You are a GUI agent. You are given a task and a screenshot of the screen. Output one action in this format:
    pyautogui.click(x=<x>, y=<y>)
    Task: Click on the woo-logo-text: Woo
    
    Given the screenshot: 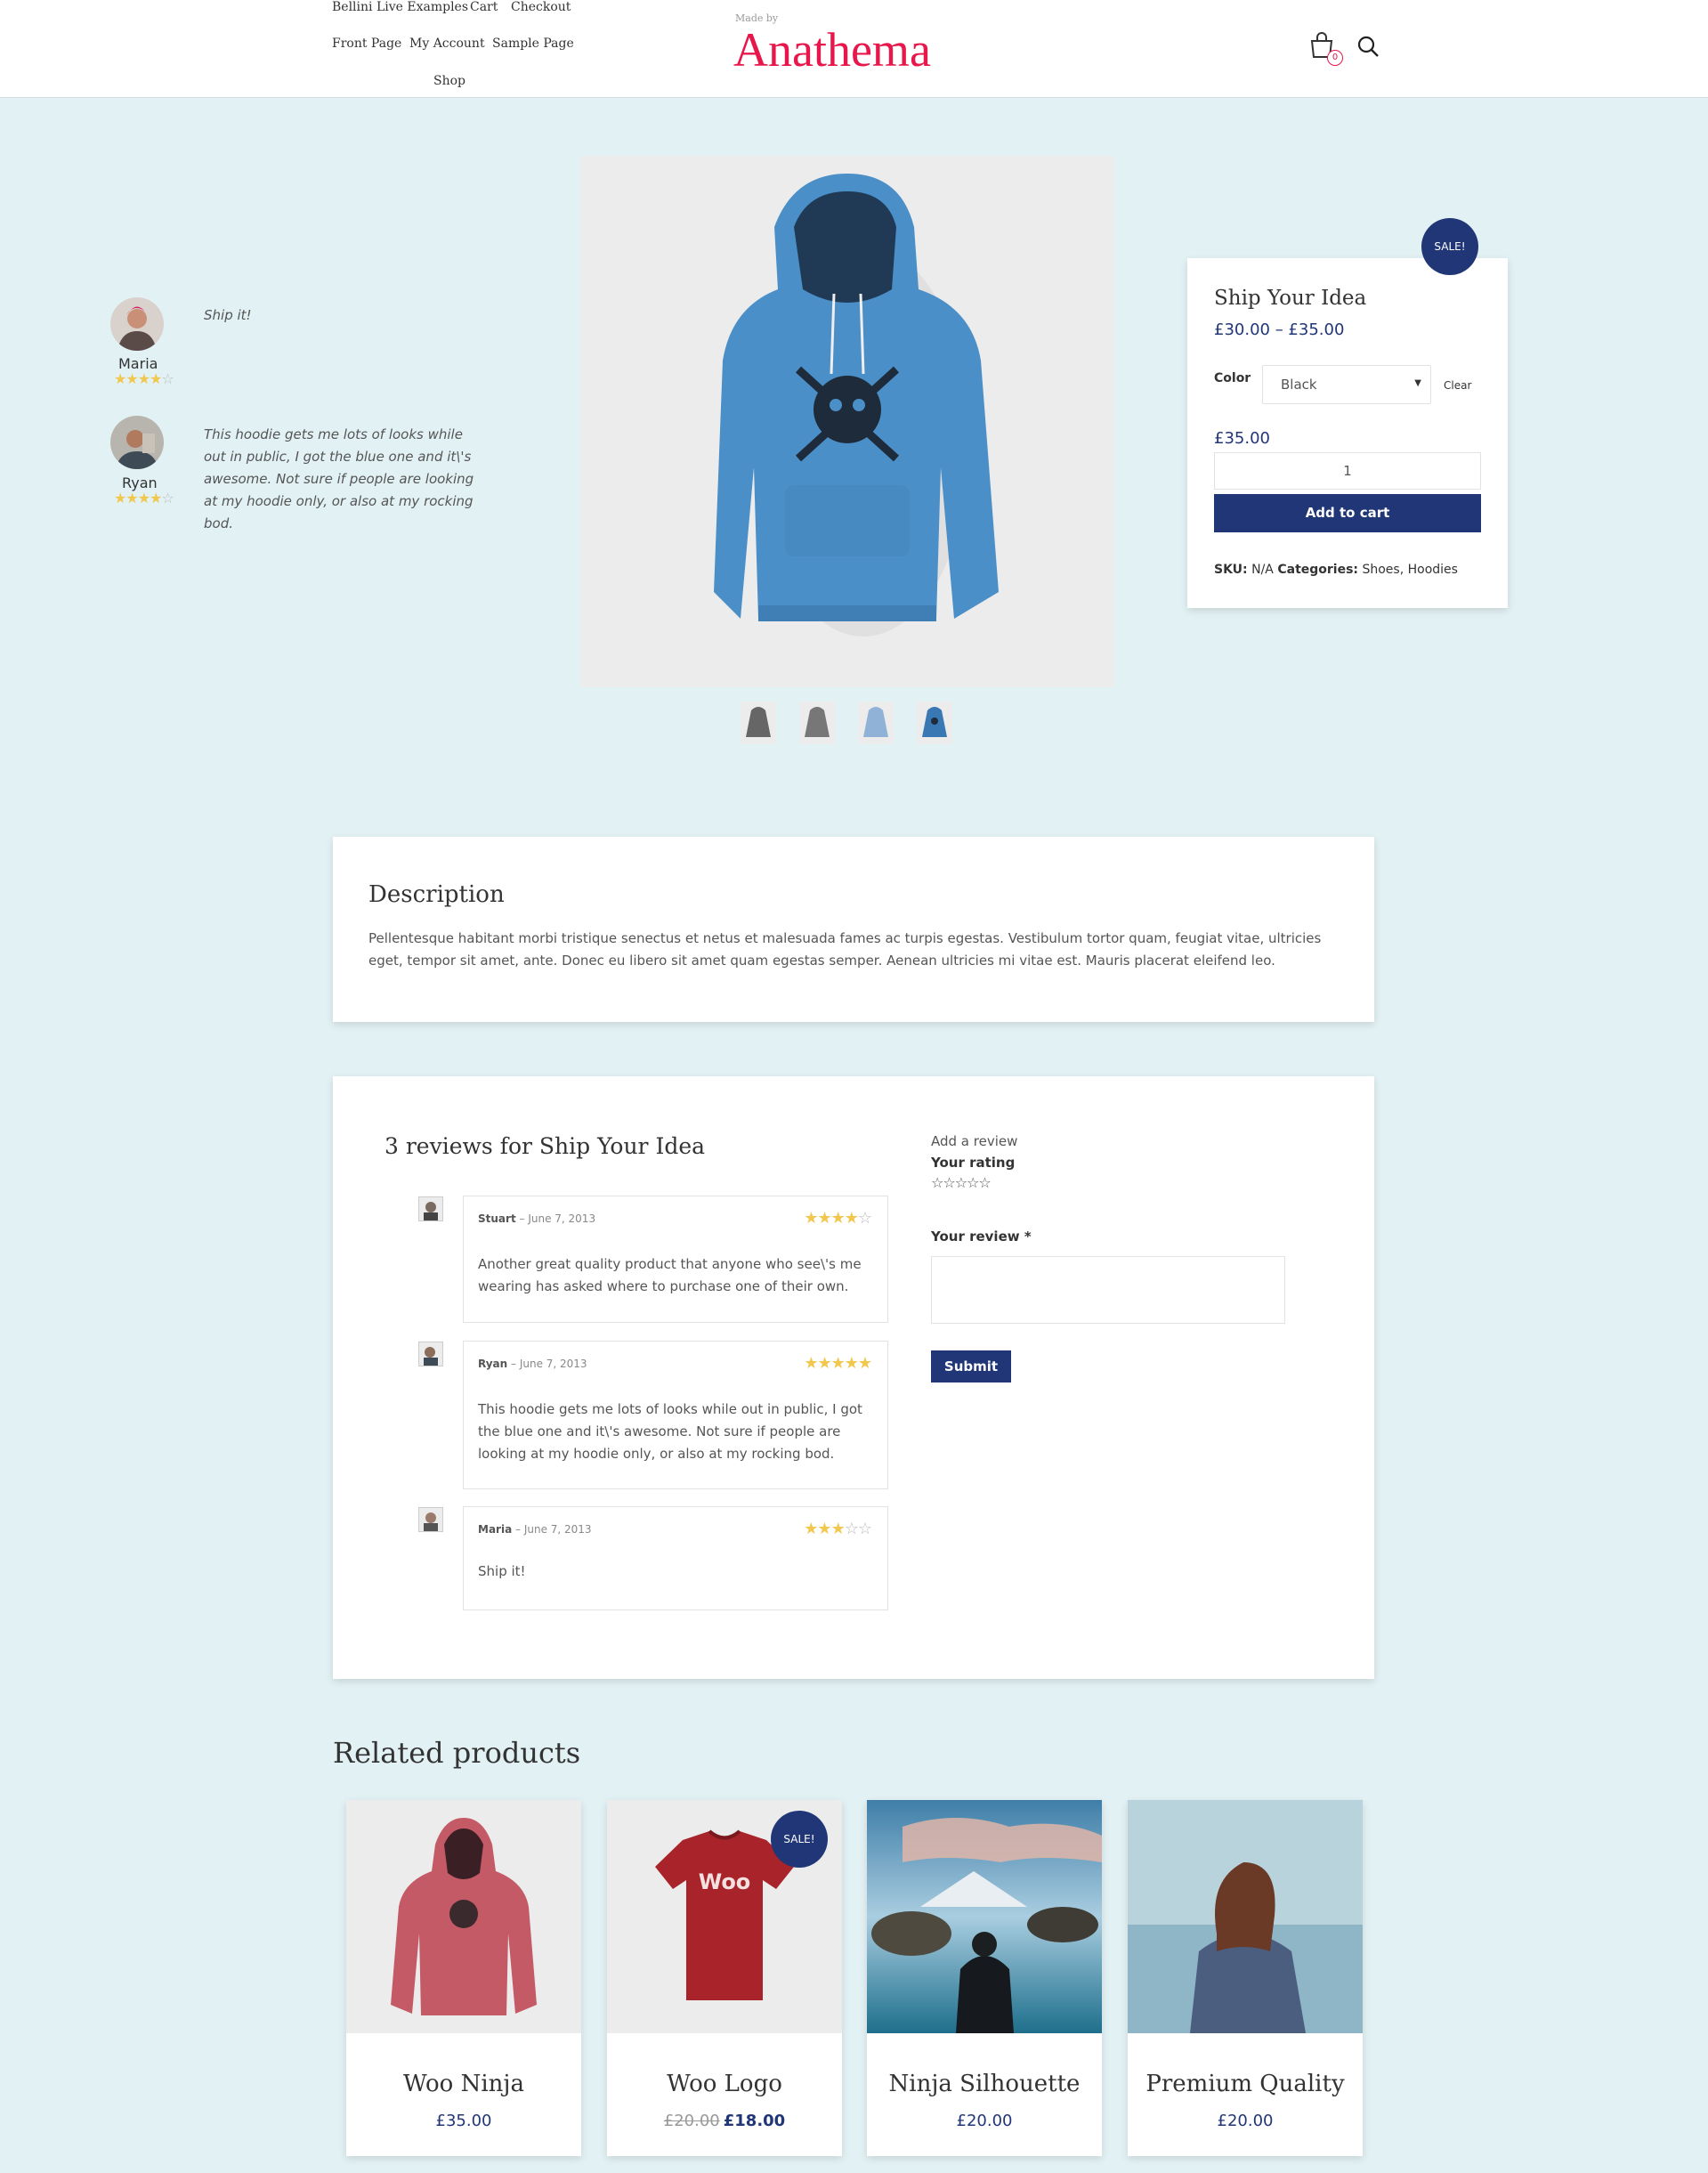 What is the action you would take?
    pyautogui.click(x=725, y=1881)
    